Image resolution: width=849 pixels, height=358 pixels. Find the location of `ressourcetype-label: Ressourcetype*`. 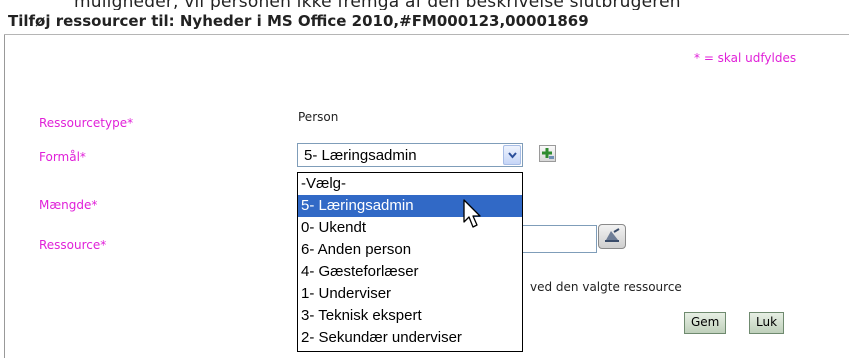

ressourcetype-label: Ressourcetype* is located at coordinates (86, 123).